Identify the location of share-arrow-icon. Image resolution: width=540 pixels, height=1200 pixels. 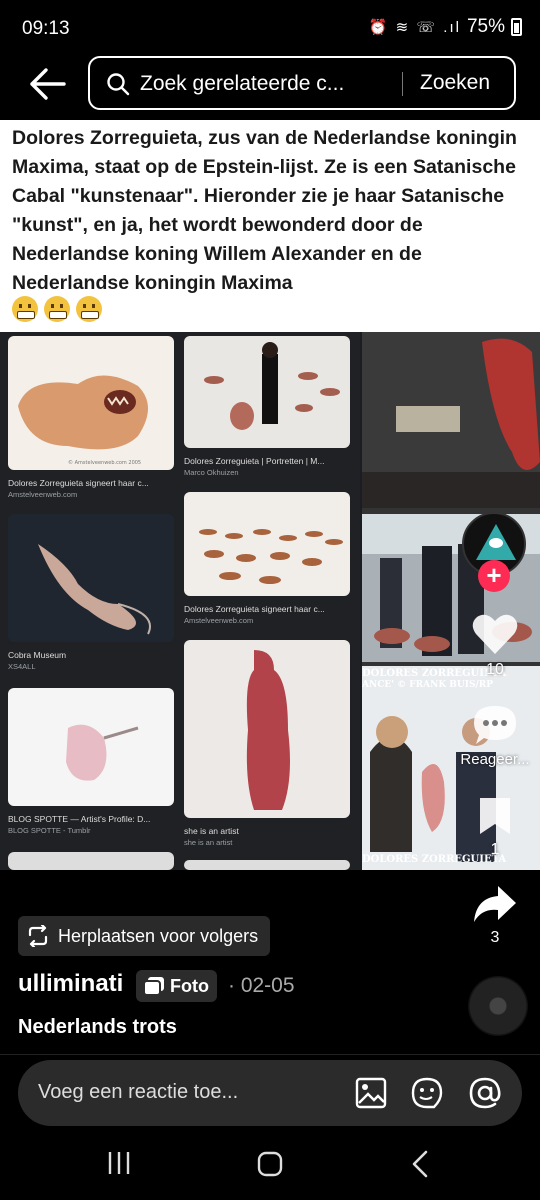
(495, 904).